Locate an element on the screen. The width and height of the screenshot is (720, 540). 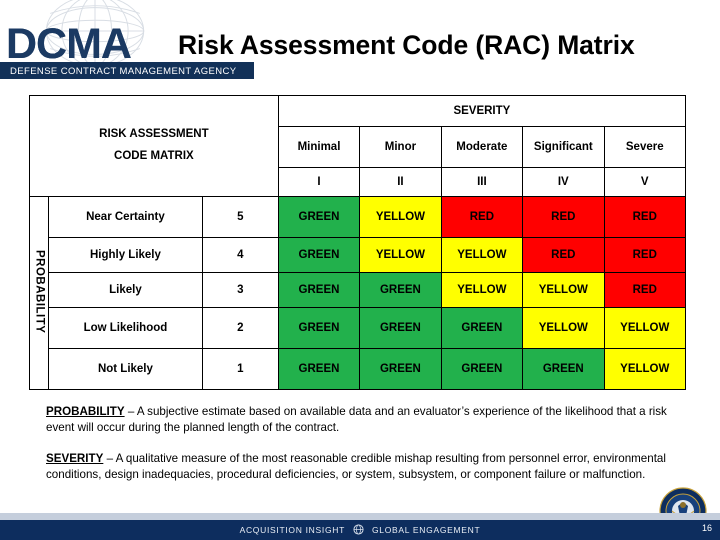
severity-name-minor: Minor is located at coordinates (400, 147).